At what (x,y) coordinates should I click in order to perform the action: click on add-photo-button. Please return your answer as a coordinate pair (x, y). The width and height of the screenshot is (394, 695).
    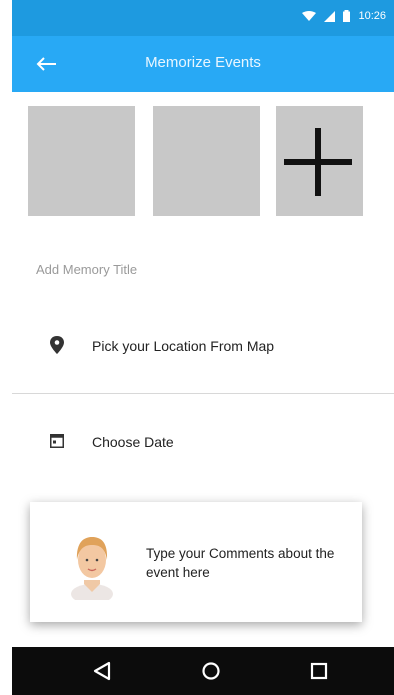
    Looking at the image, I should click on (319, 161).